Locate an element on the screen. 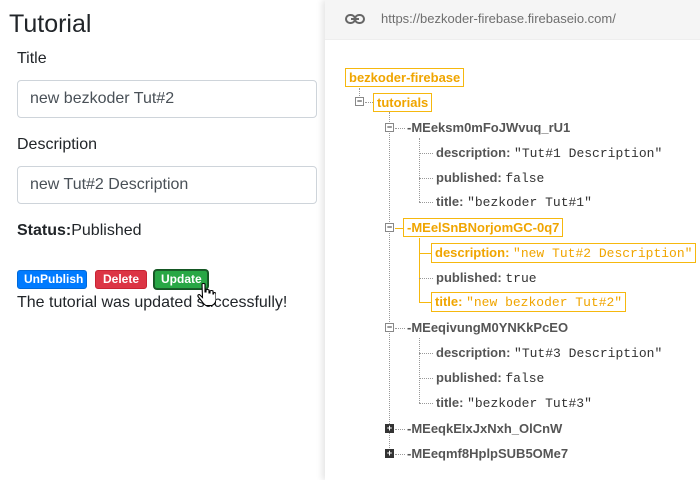 The width and height of the screenshot is (700, 480). hand-cursor-icon is located at coordinates (206, 294).